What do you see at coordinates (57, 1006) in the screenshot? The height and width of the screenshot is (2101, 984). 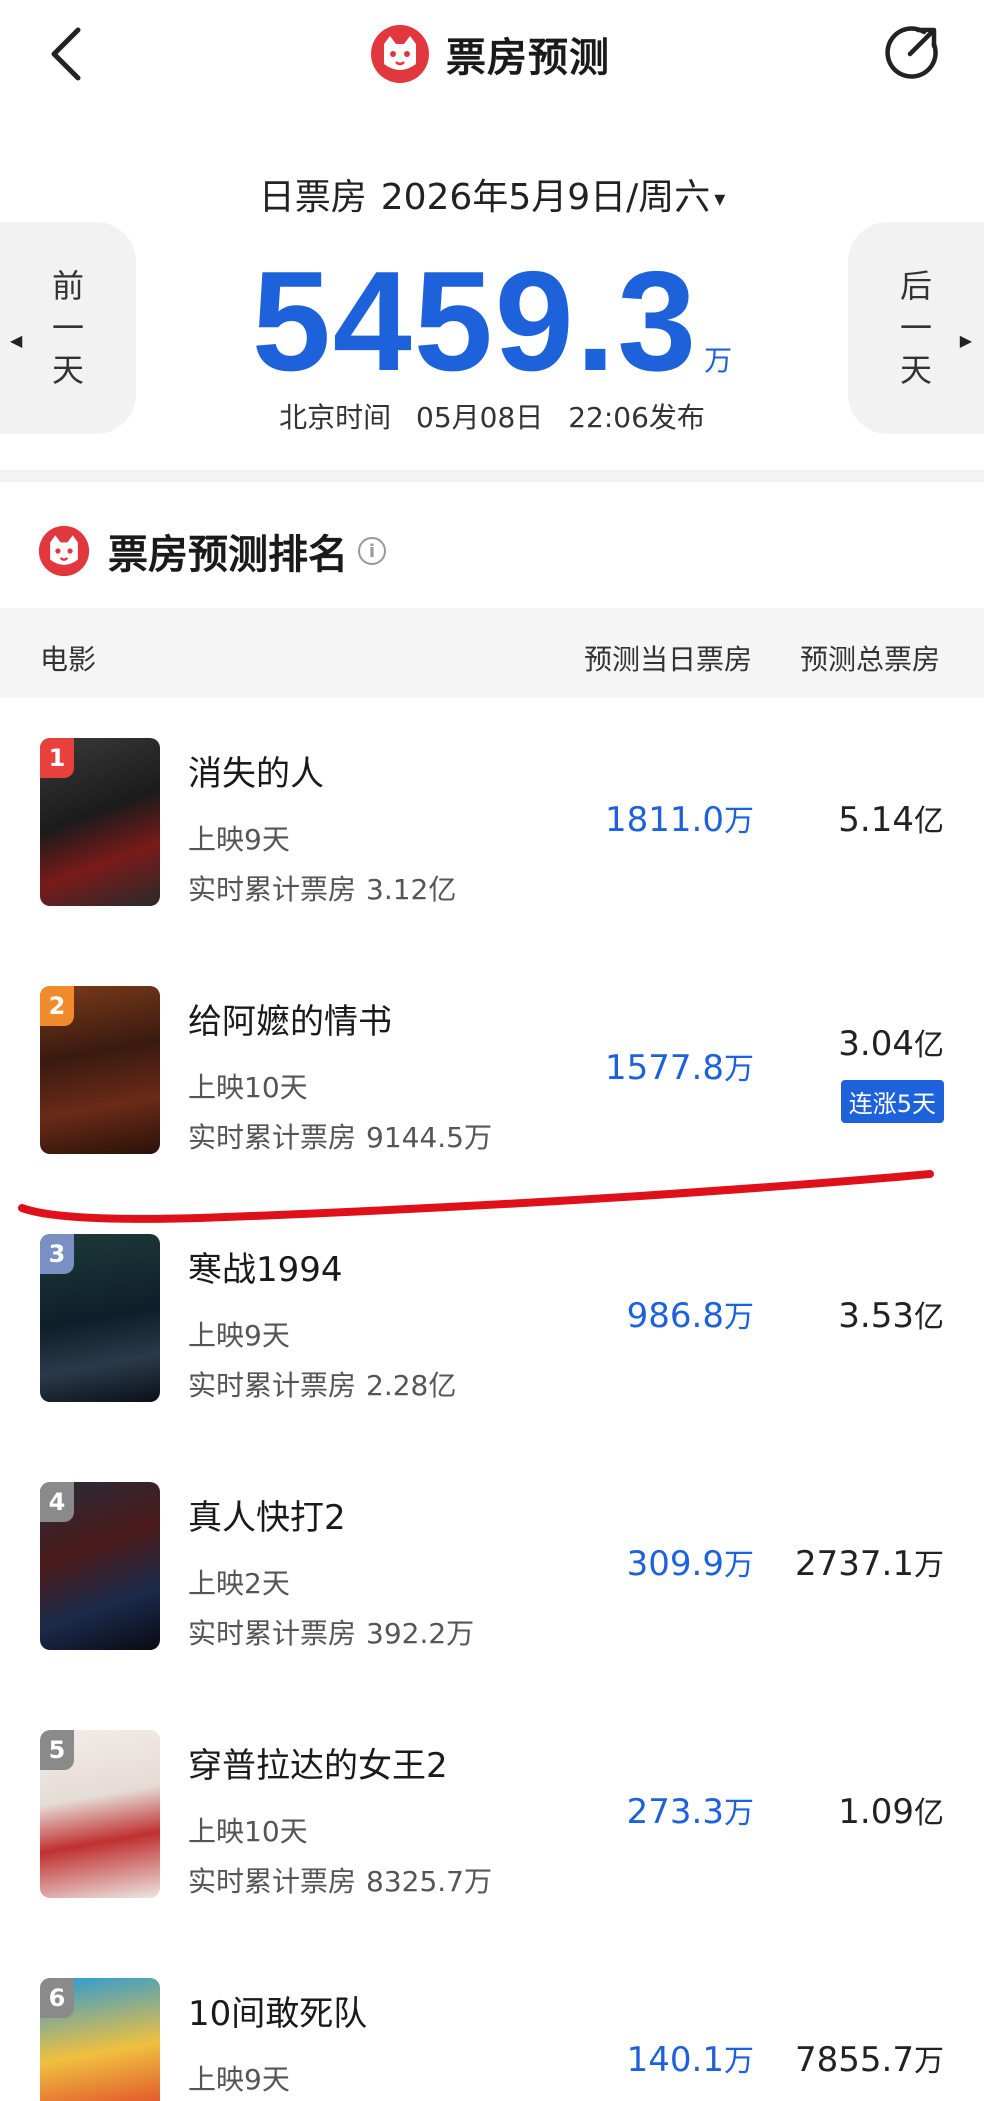 I see `rank-badge: 2` at bounding box center [57, 1006].